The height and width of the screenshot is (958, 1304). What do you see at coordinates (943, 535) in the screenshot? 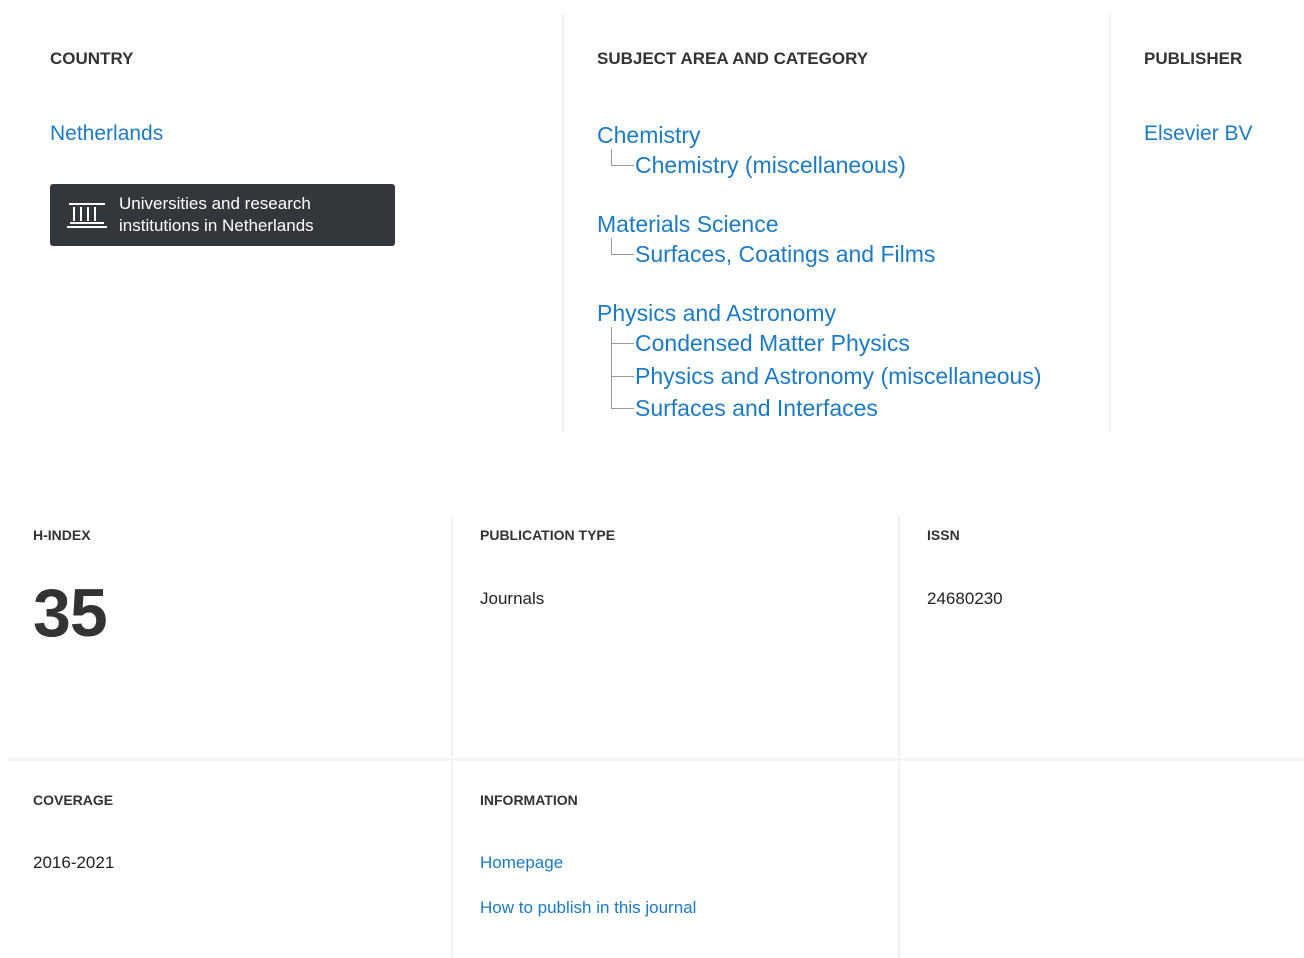
I see `issn-heading: ISSN` at bounding box center [943, 535].